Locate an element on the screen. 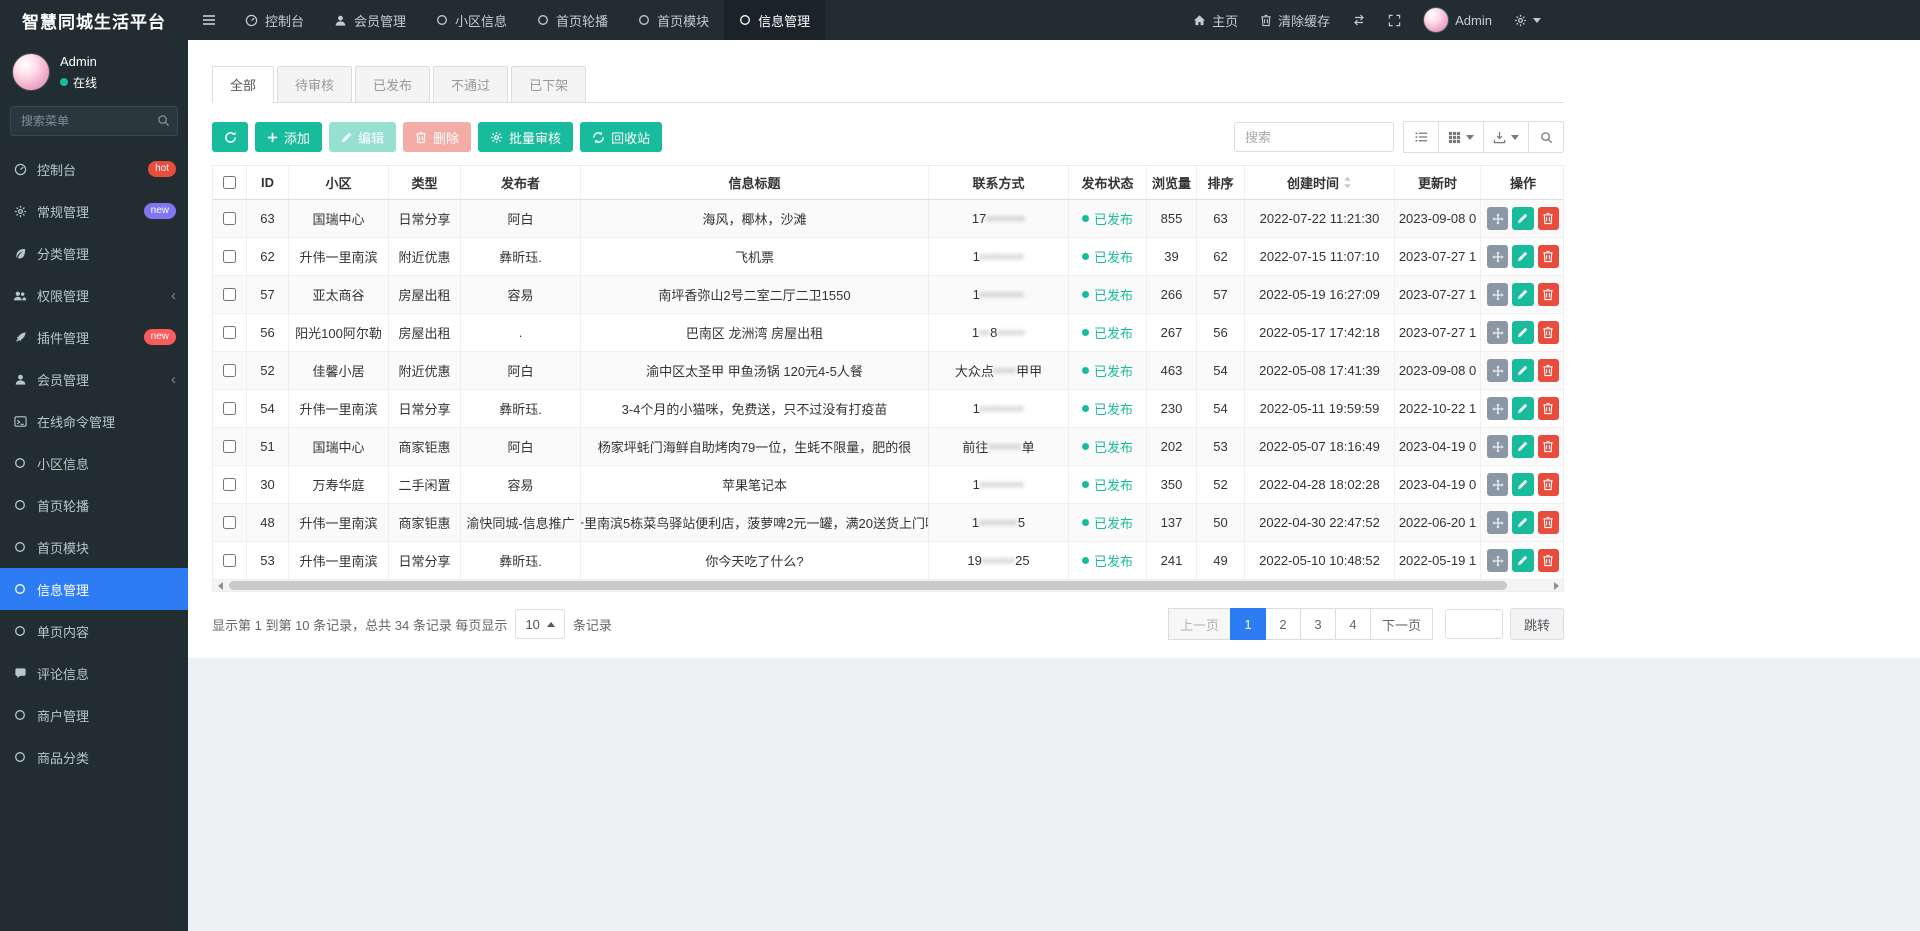 The height and width of the screenshot is (931, 1920). sidebar-item: 商品分类 is located at coordinates (94, 757).